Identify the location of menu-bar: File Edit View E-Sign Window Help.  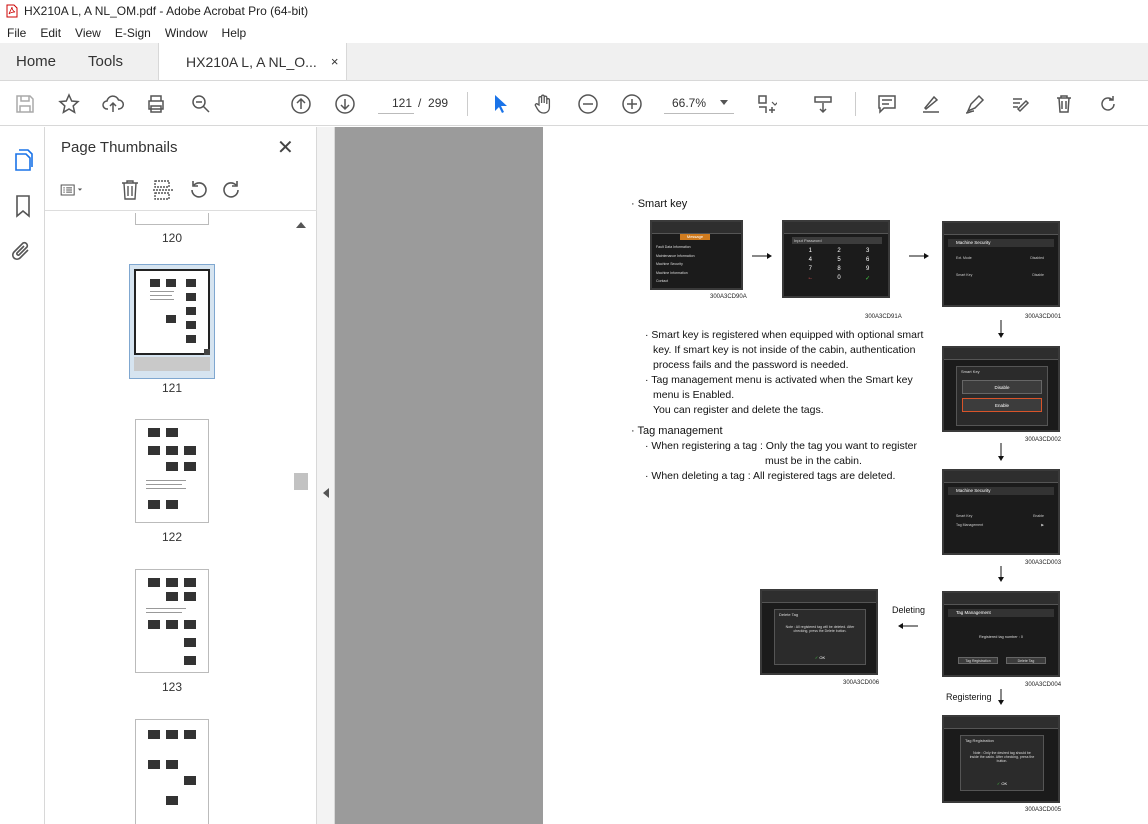
(574, 32).